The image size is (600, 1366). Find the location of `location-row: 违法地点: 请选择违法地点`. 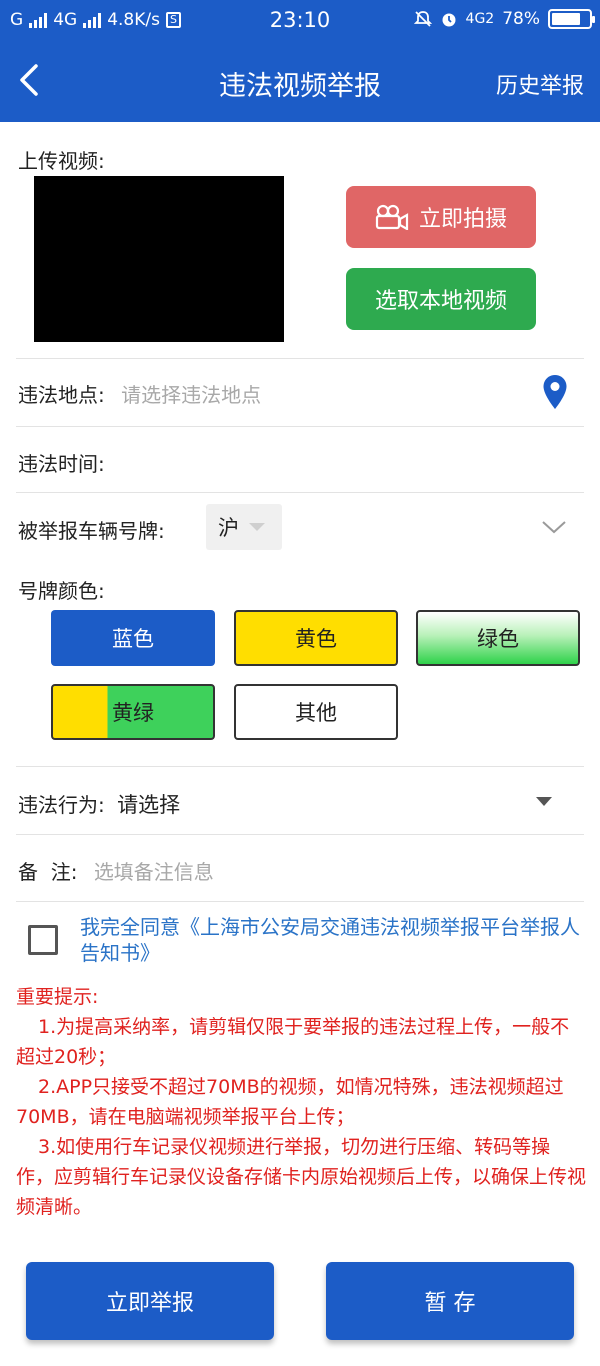

location-row: 违法地点: 请选择违法地点 is located at coordinates (139, 393).